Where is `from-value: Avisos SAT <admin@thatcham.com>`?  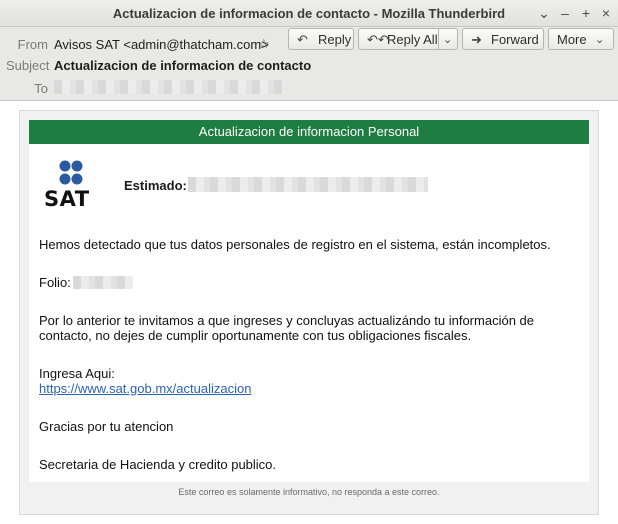
from-value: Avisos SAT <admin@thatcham.com> is located at coordinates (161, 44).